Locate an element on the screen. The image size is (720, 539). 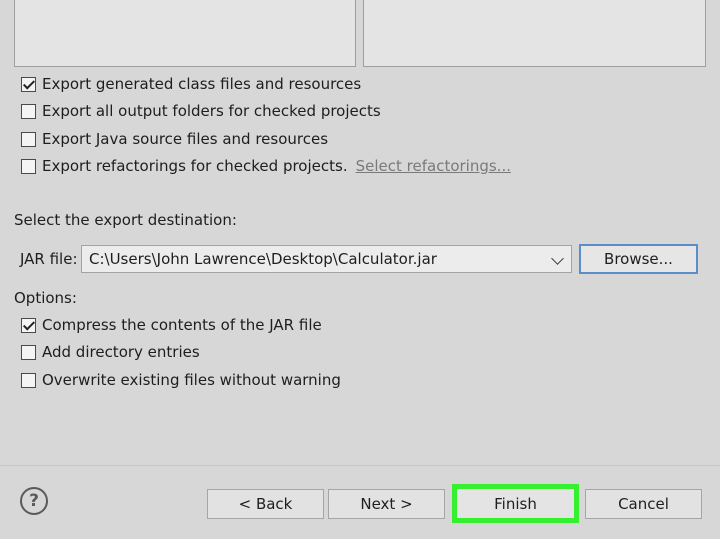
export-class-files-checkbox is located at coordinates (28, 84).